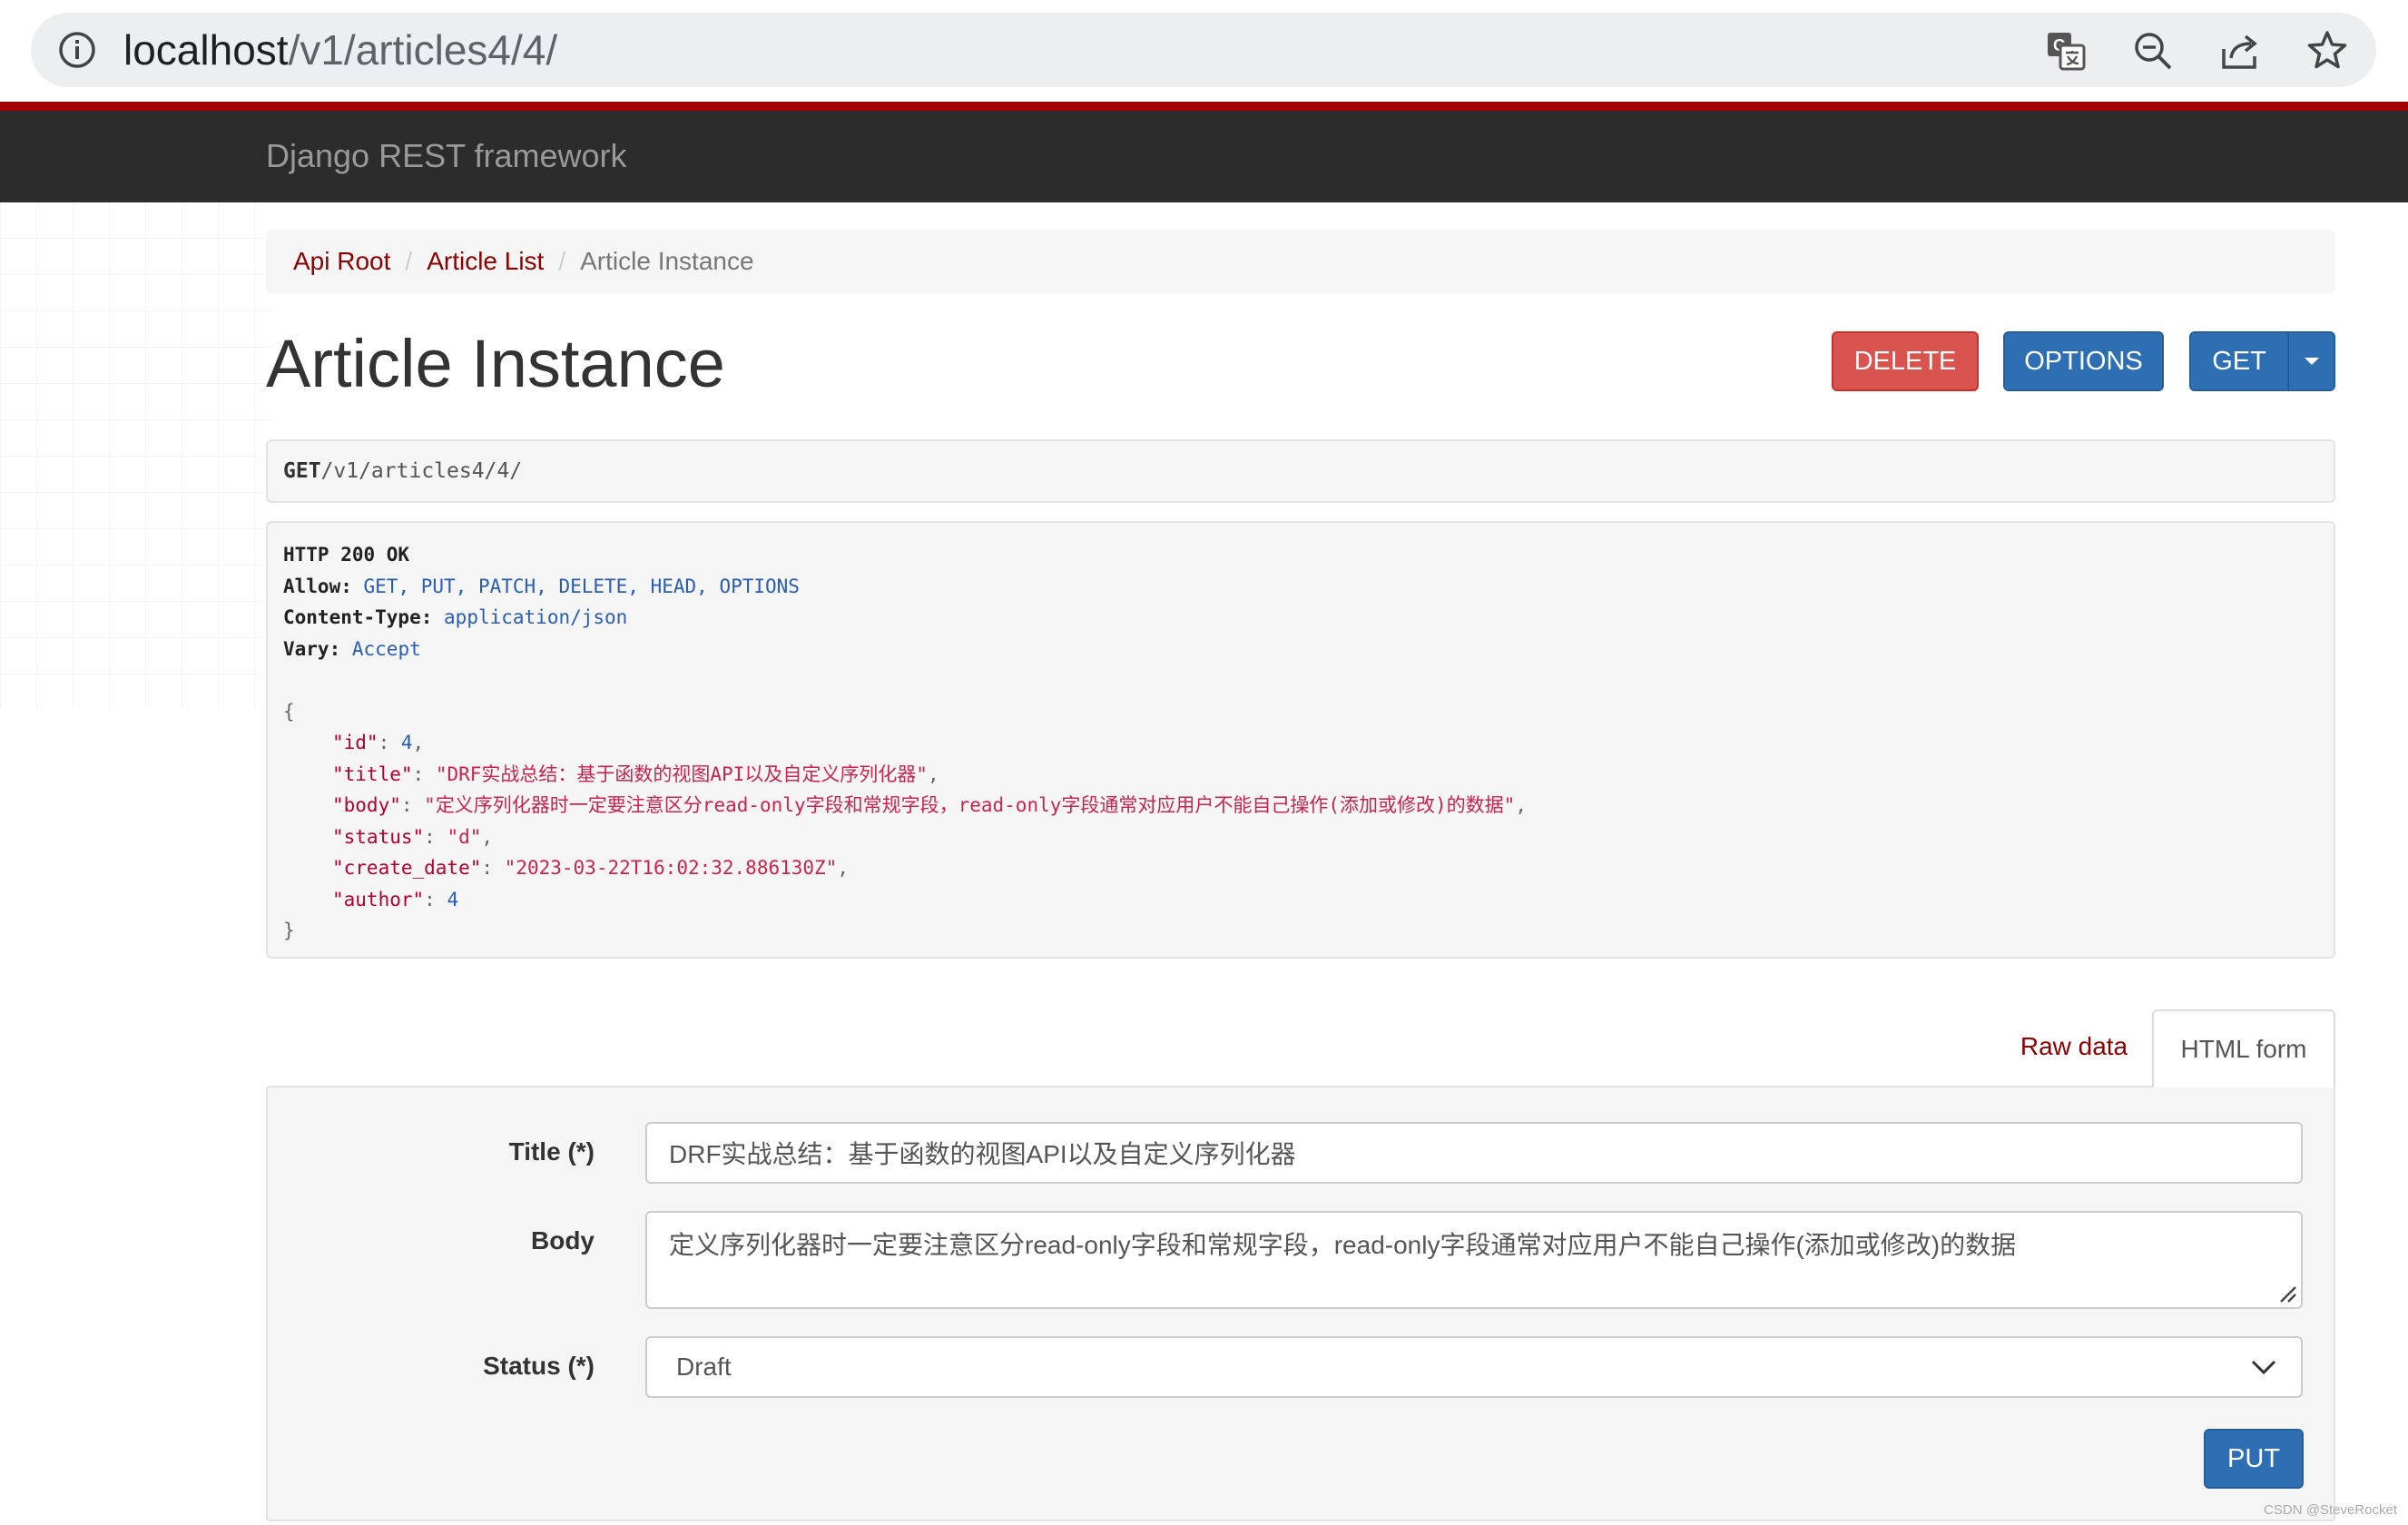 Image resolution: width=2408 pixels, height=1525 pixels. I want to click on json-value: "DRF实战总结：基于函数的视图API以及自定义序列化器", so click(681, 774).